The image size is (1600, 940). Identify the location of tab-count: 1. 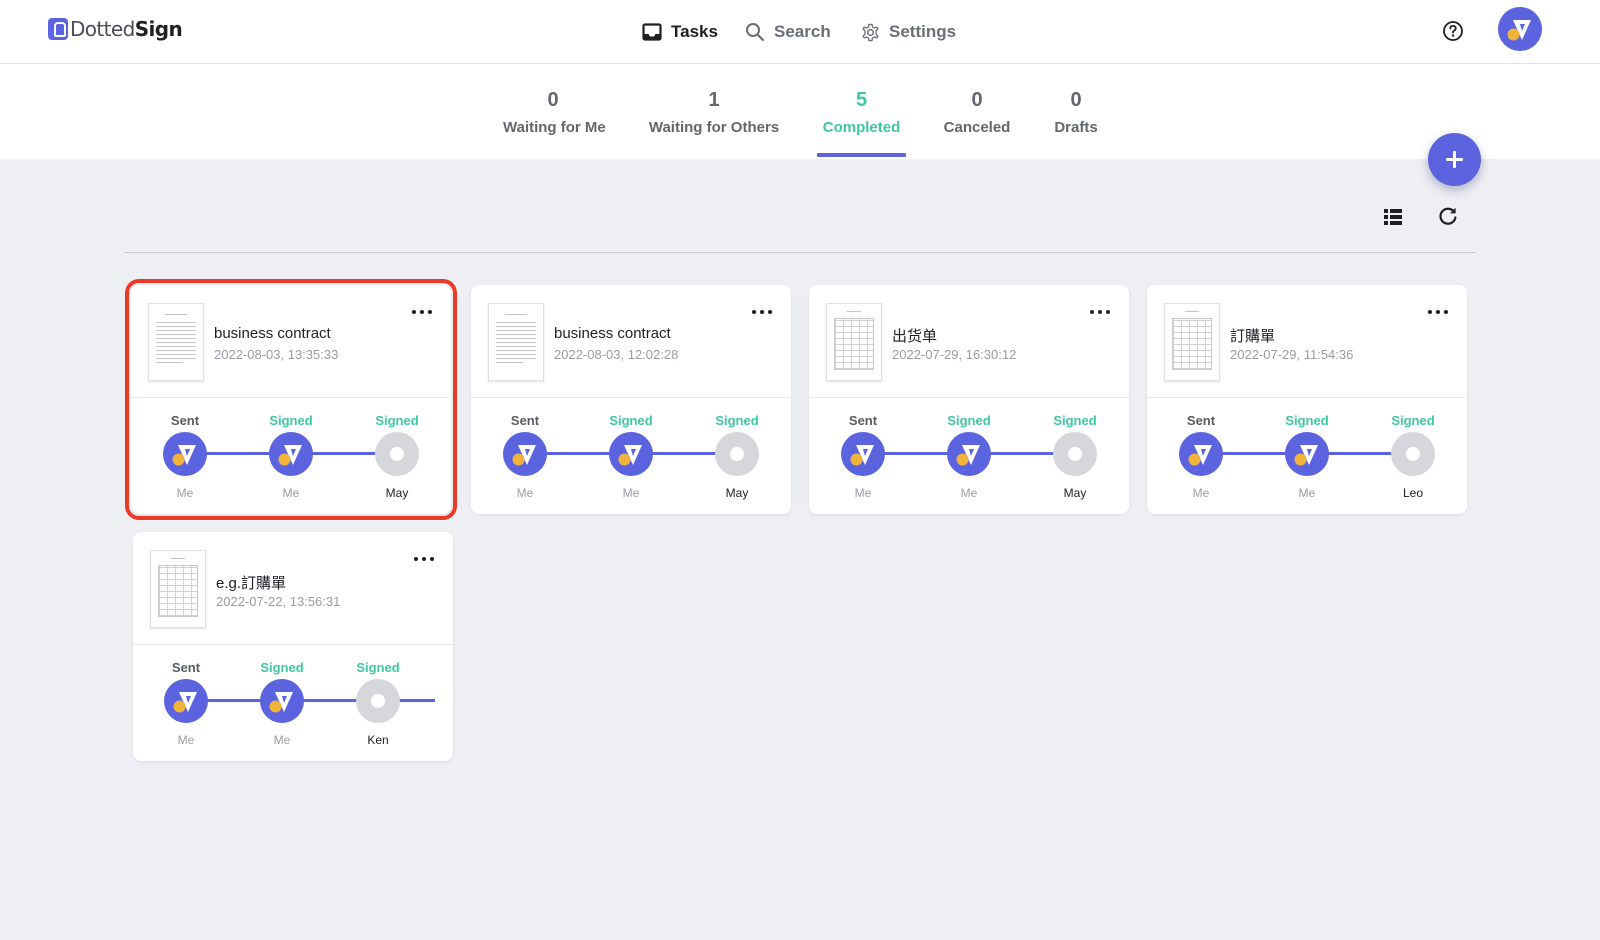
(714, 100).